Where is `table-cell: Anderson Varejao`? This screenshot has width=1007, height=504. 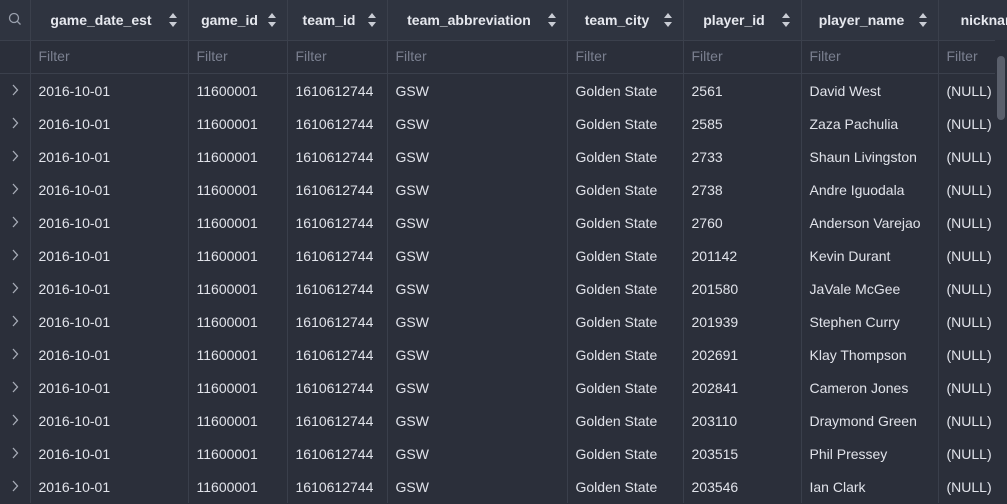
table-cell: Anderson Varejao is located at coordinates (870, 222).